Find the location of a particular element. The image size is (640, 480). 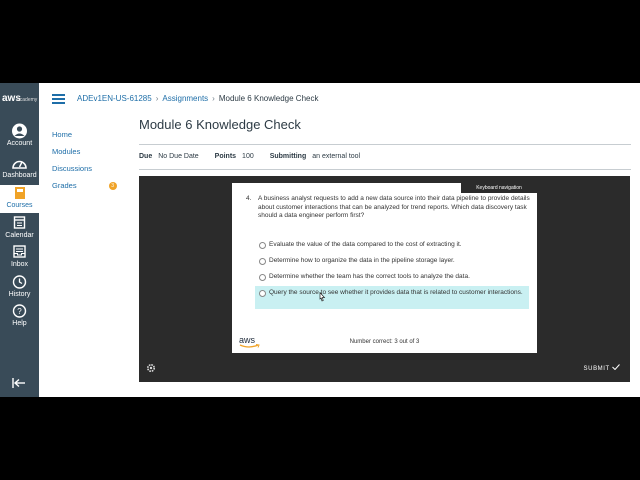

nav-courses: Courses is located at coordinates (19, 199).